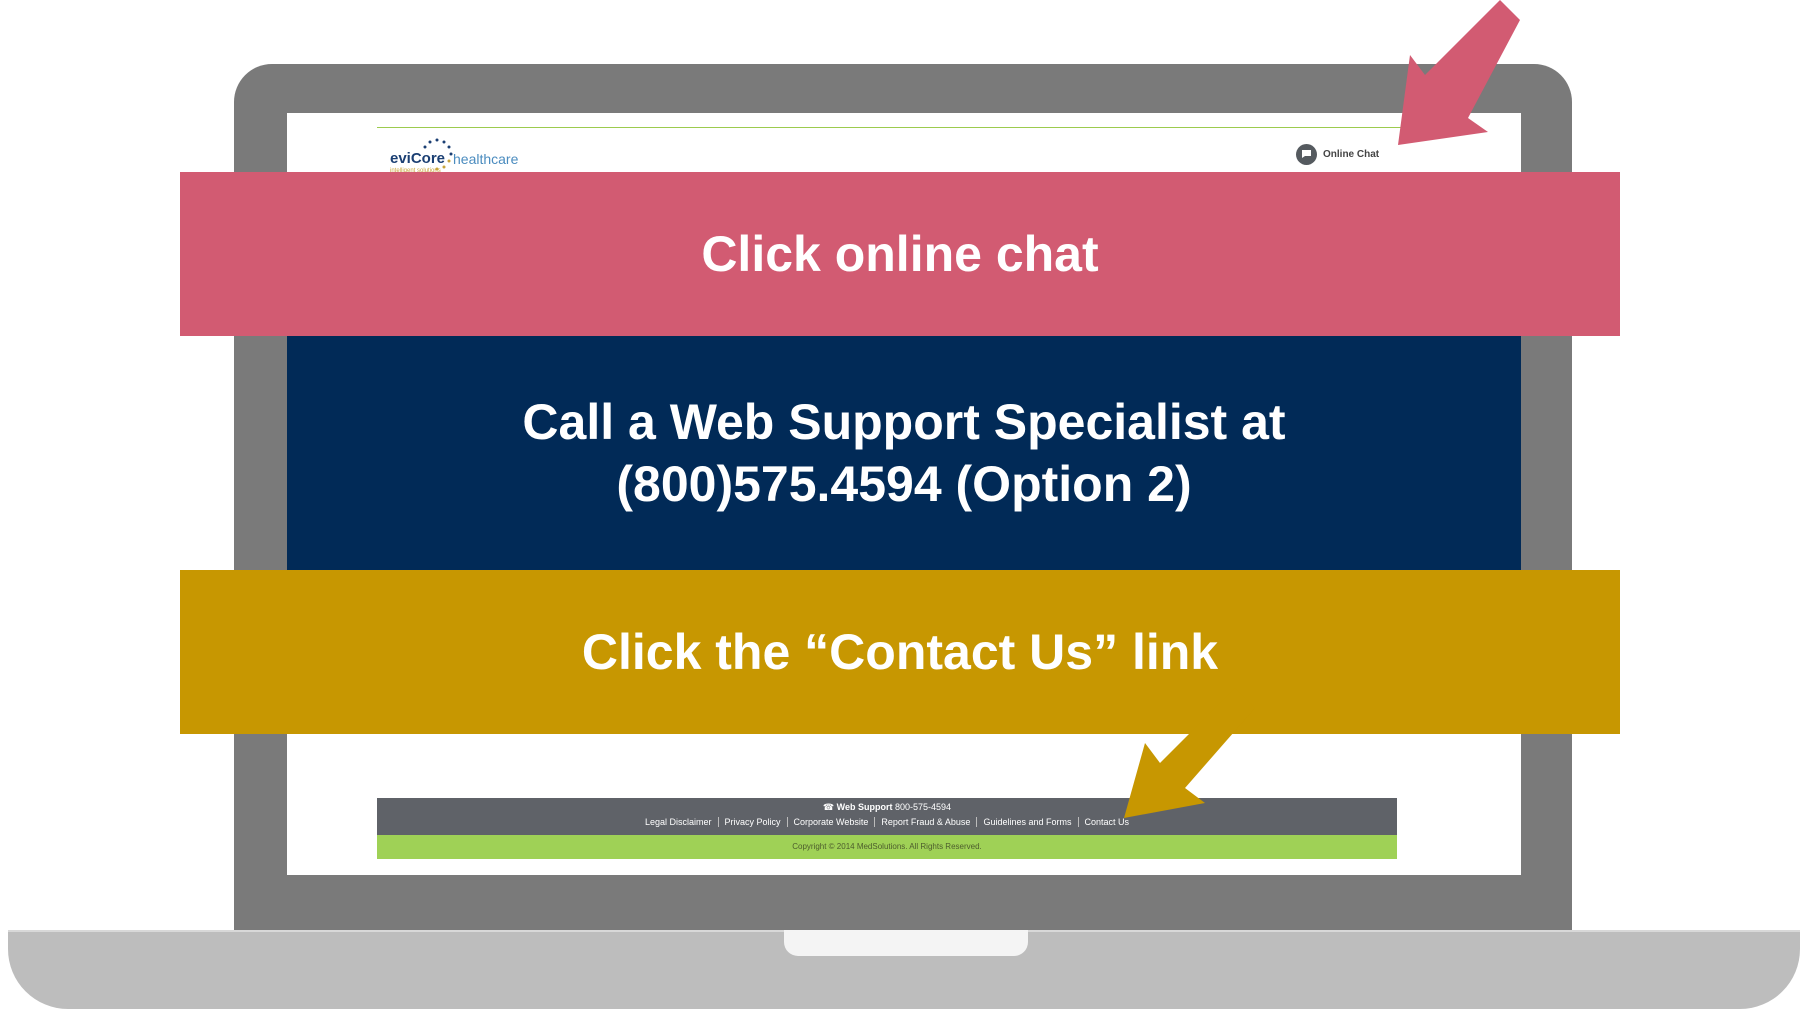 Image resolution: width=1808 pixels, height=1009 pixels. I want to click on footer-link-privacy-policy: Privacy Policy, so click(753, 822).